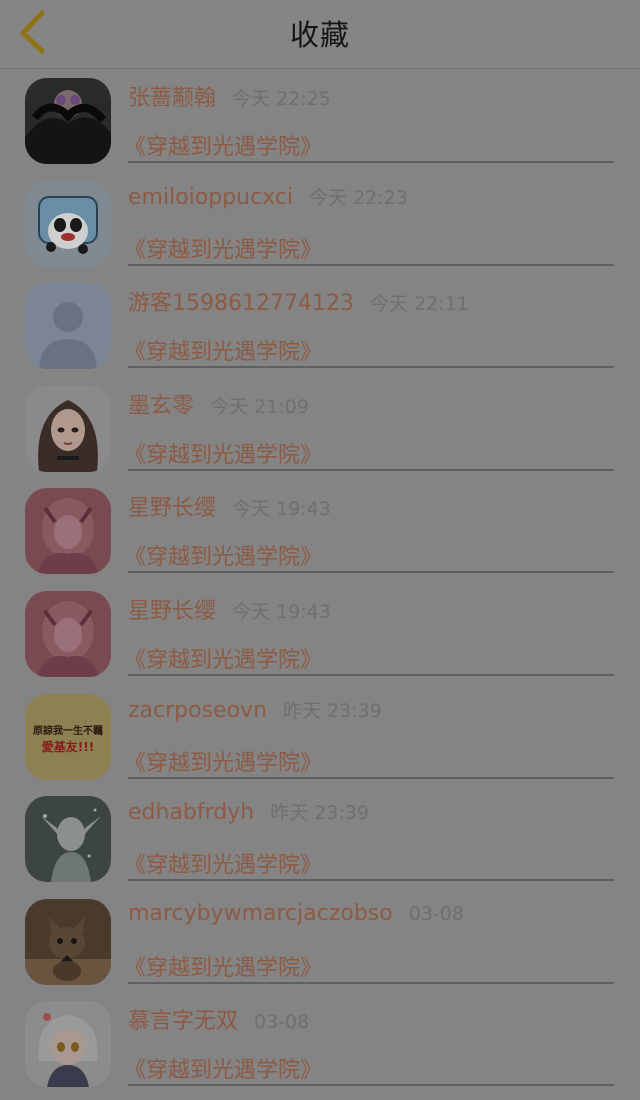 Image resolution: width=640 pixels, height=1100 pixels. I want to click on user-name: emiloioppucxci 今天 22:23, so click(268, 197).